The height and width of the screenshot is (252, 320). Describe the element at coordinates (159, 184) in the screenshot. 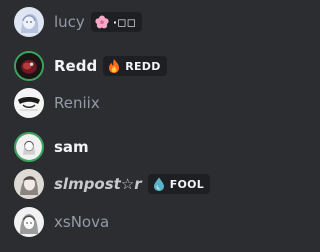

I see `water-drop-icon` at that location.